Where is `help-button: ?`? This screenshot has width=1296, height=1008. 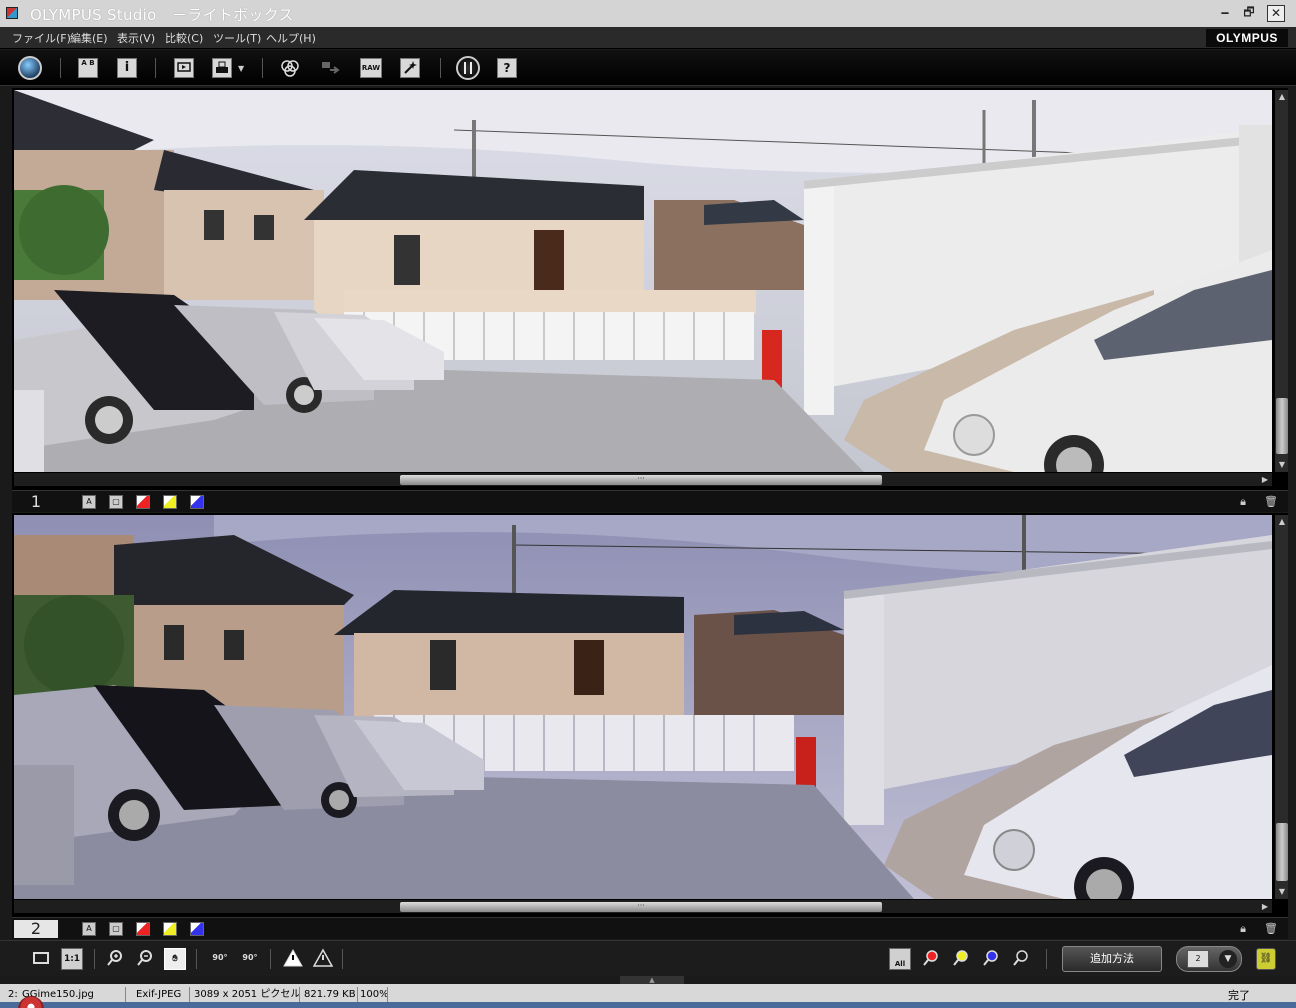
help-button: ? is located at coordinates (507, 68).